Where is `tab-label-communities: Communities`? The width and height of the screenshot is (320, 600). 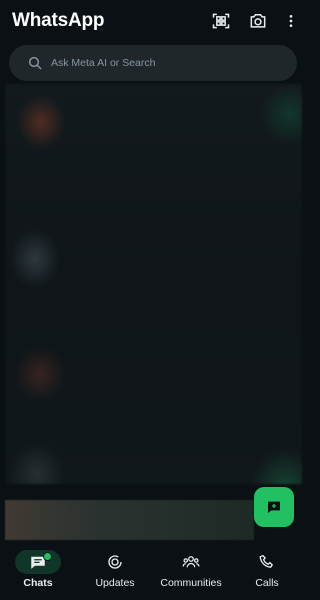
tab-label-communities: Communities is located at coordinates (191, 583).